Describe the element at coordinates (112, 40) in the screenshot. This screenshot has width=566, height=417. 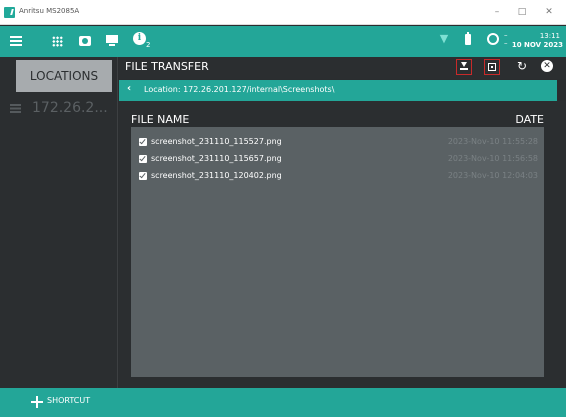
I see `monitor-icon` at that location.